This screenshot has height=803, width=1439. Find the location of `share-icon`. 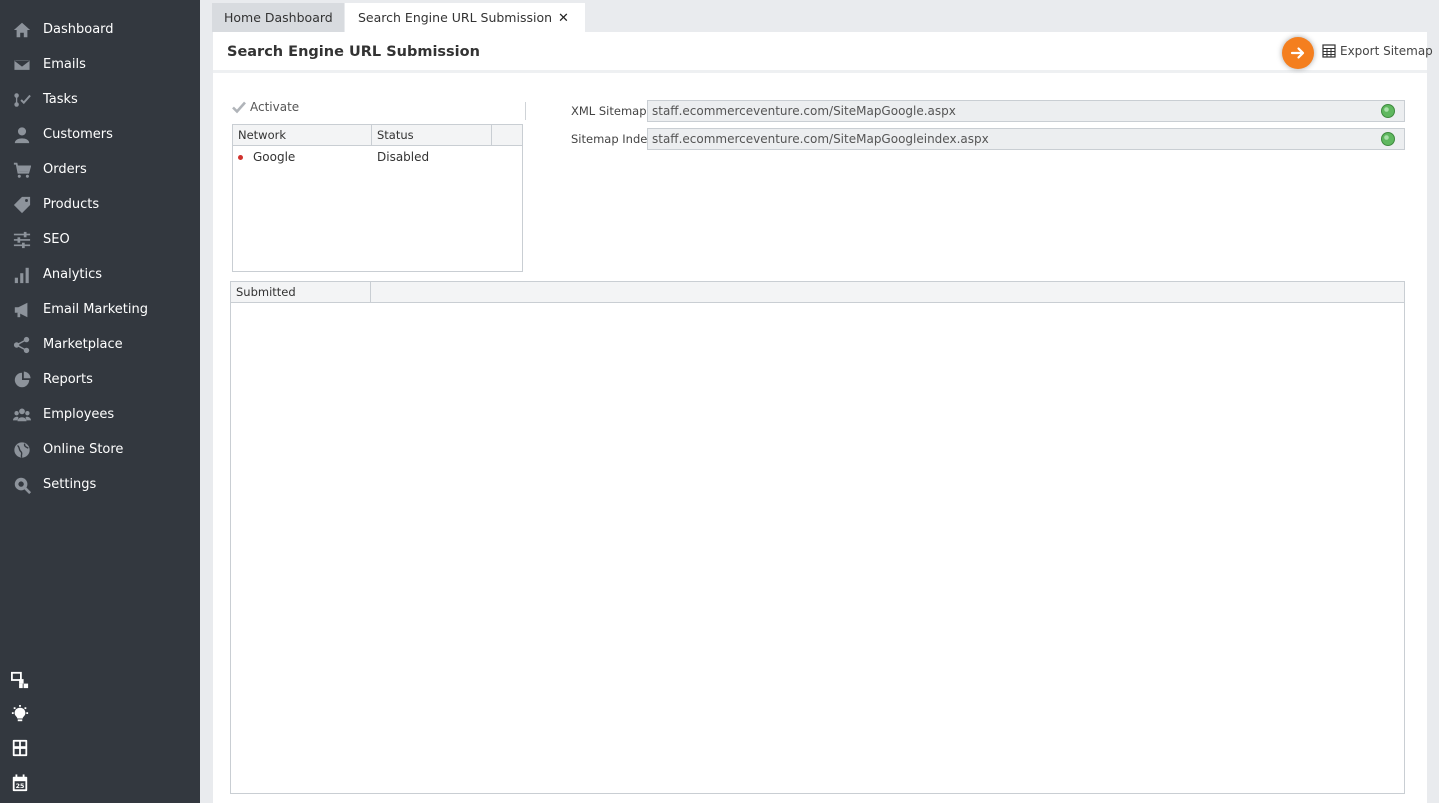

share-icon is located at coordinates (22, 345).